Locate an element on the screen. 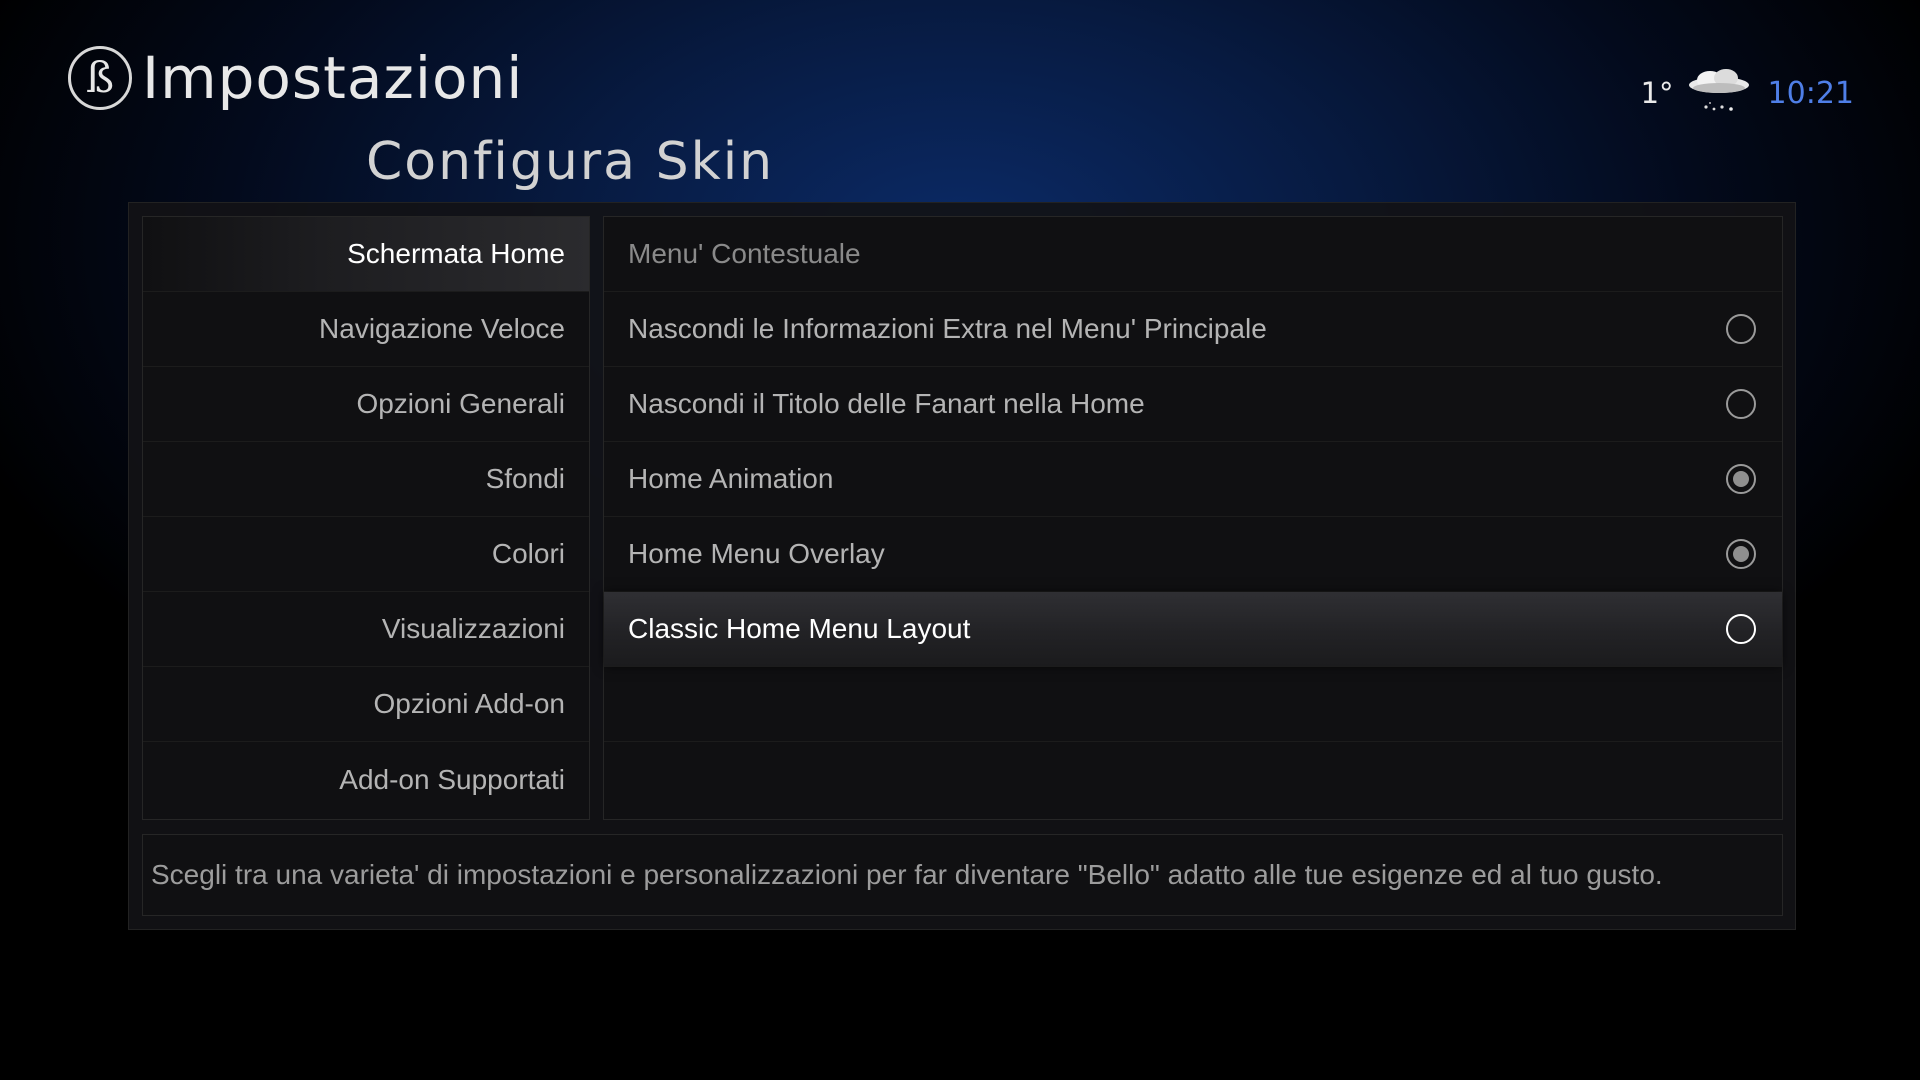 Image resolution: width=1920 pixels, height=1080 pixels. option-home-animation: Home Animation is located at coordinates (1193, 479).